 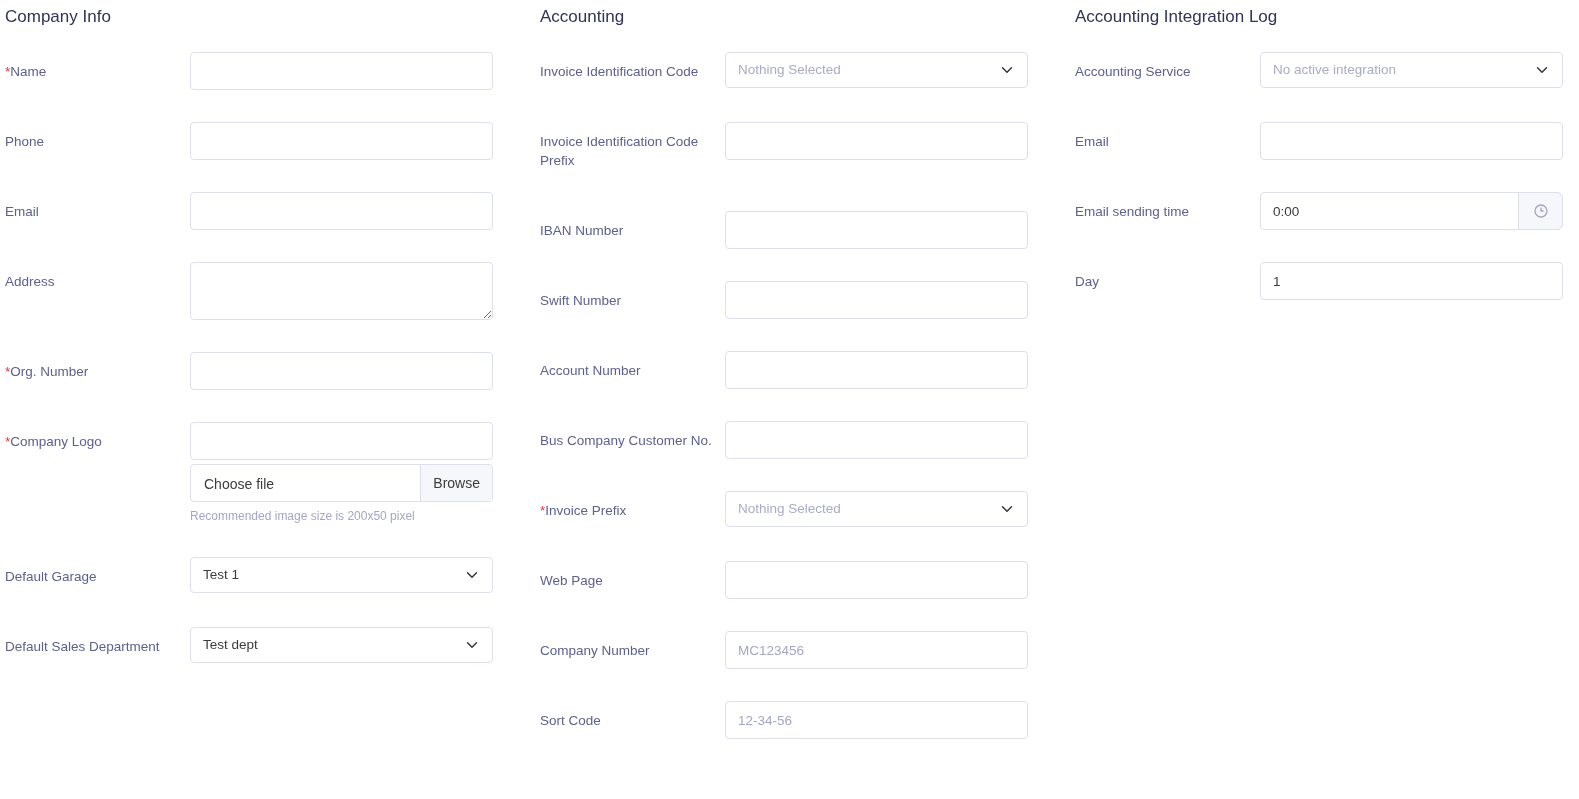 What do you see at coordinates (1133, 72) in the screenshot?
I see `field-label: Accounting Service` at bounding box center [1133, 72].